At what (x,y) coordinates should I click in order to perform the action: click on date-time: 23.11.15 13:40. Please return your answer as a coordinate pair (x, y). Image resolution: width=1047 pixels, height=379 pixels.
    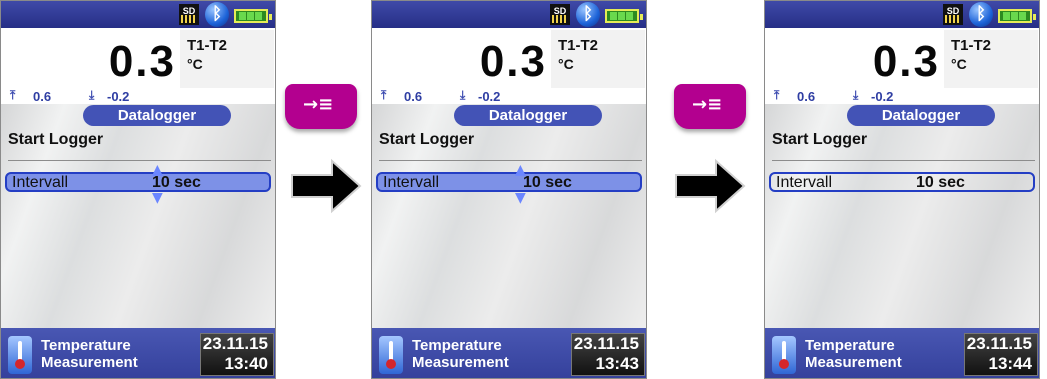
    Looking at the image, I should click on (237, 354).